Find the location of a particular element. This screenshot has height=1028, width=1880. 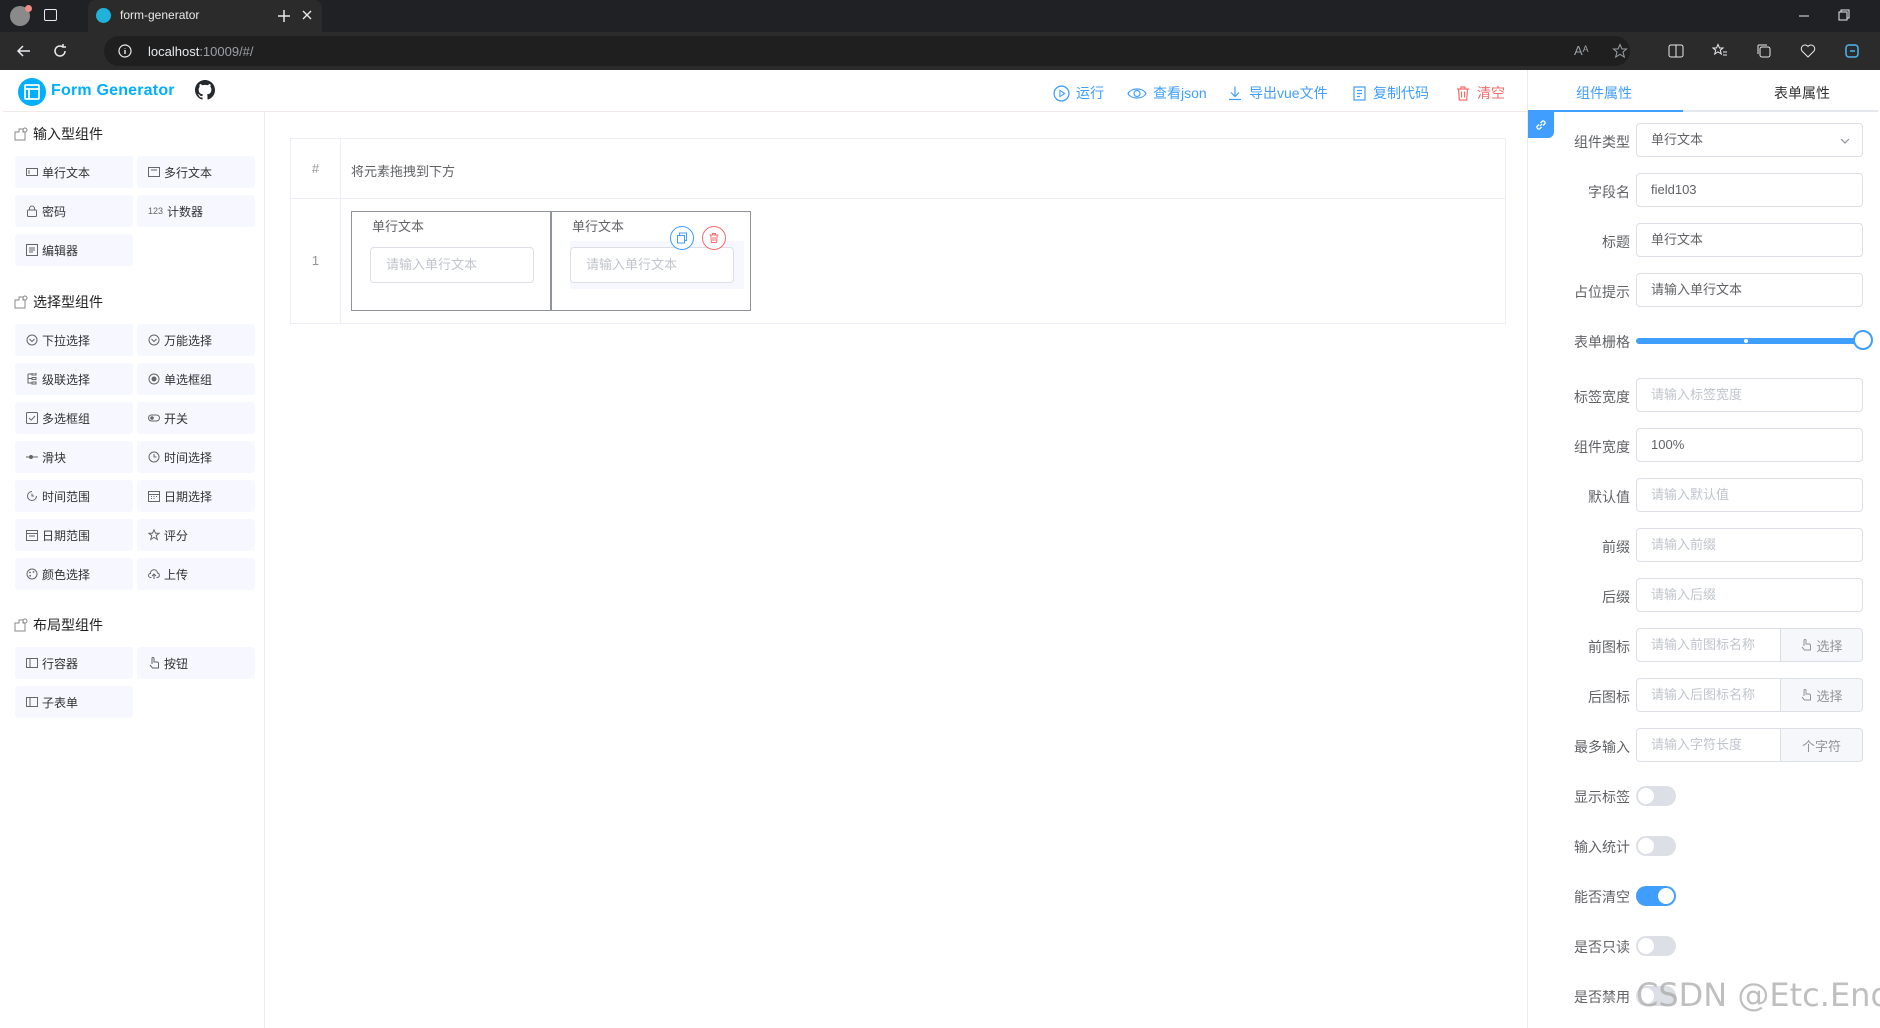

run-button: 运行 is located at coordinates (1078, 93).